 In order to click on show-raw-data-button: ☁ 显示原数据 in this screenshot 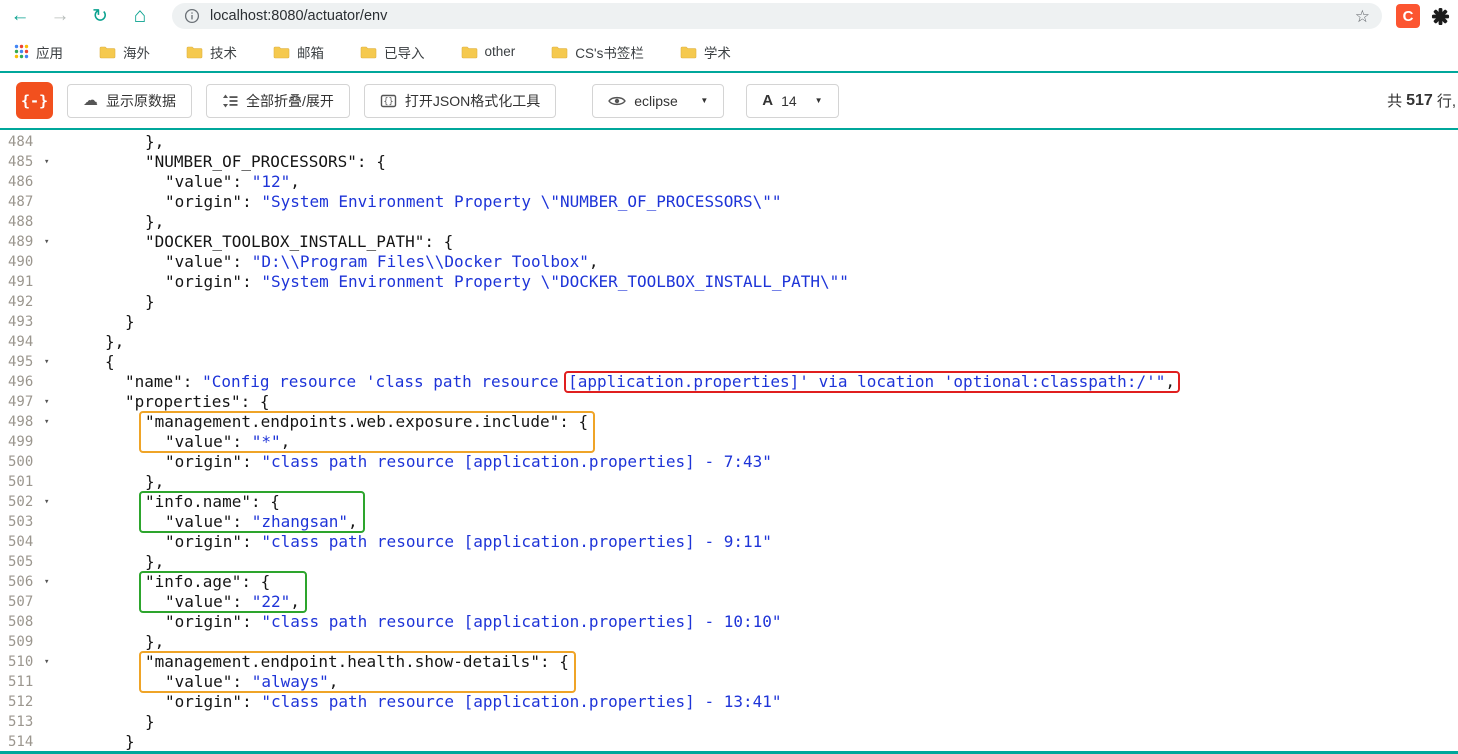, I will do `click(129, 100)`.